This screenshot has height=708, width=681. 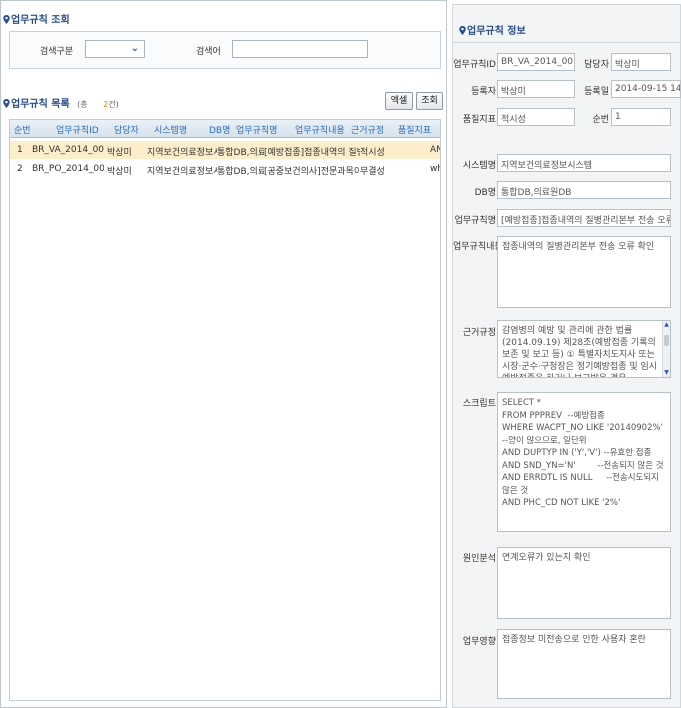 I want to click on column-header: DB명, so click(x=219, y=129).